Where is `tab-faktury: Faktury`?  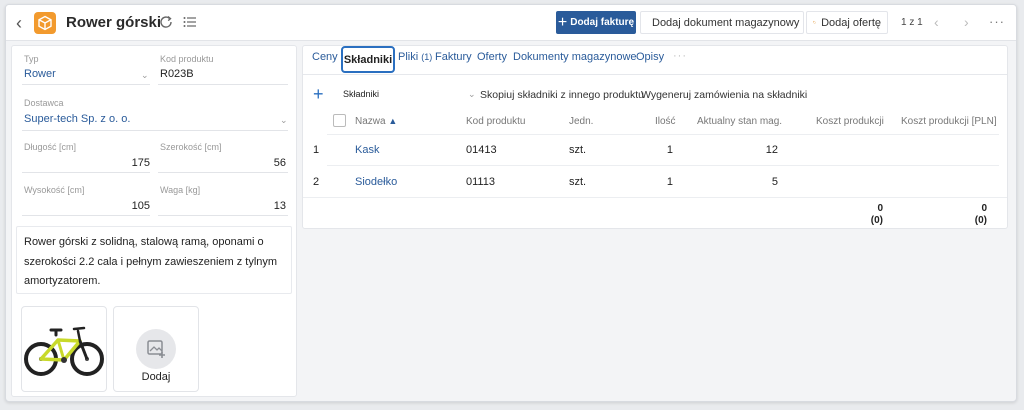
tab-faktury: Faktury is located at coordinates (453, 57).